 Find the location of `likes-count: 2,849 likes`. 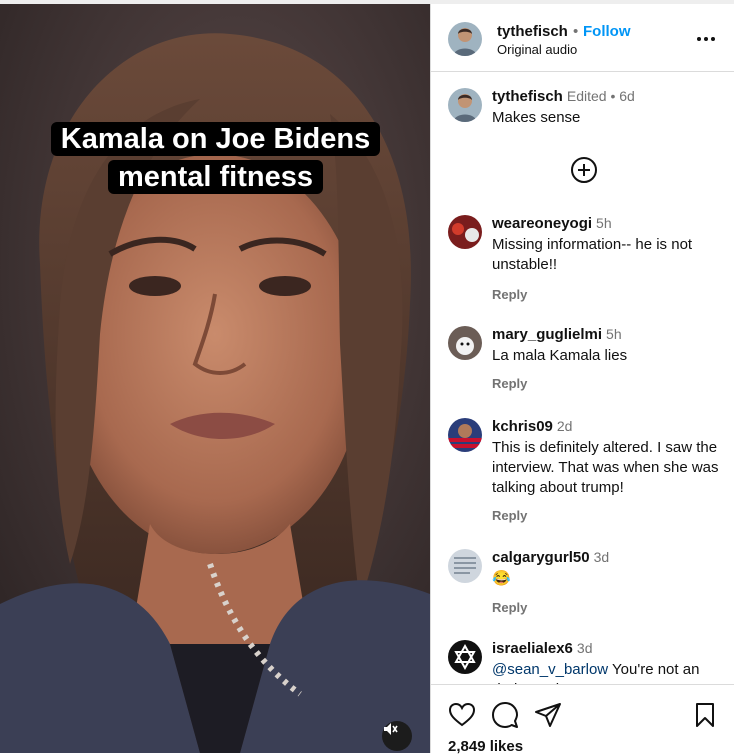

likes-count: 2,849 likes is located at coordinates (485, 746).